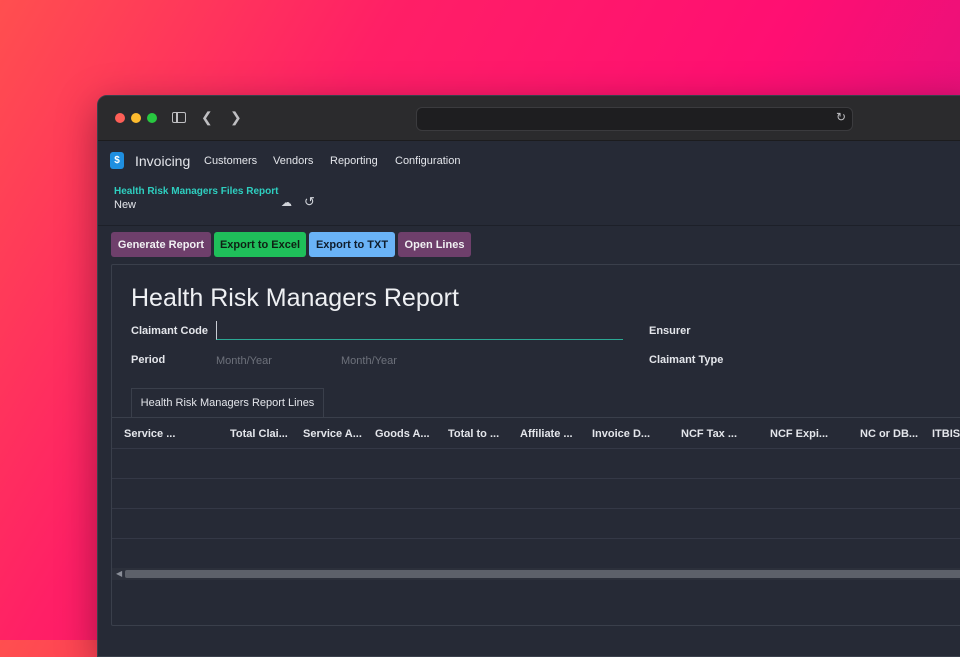 The image size is (960, 657). Describe the element at coordinates (162, 161) in the screenshot. I see `app-name: Invoicing` at that location.